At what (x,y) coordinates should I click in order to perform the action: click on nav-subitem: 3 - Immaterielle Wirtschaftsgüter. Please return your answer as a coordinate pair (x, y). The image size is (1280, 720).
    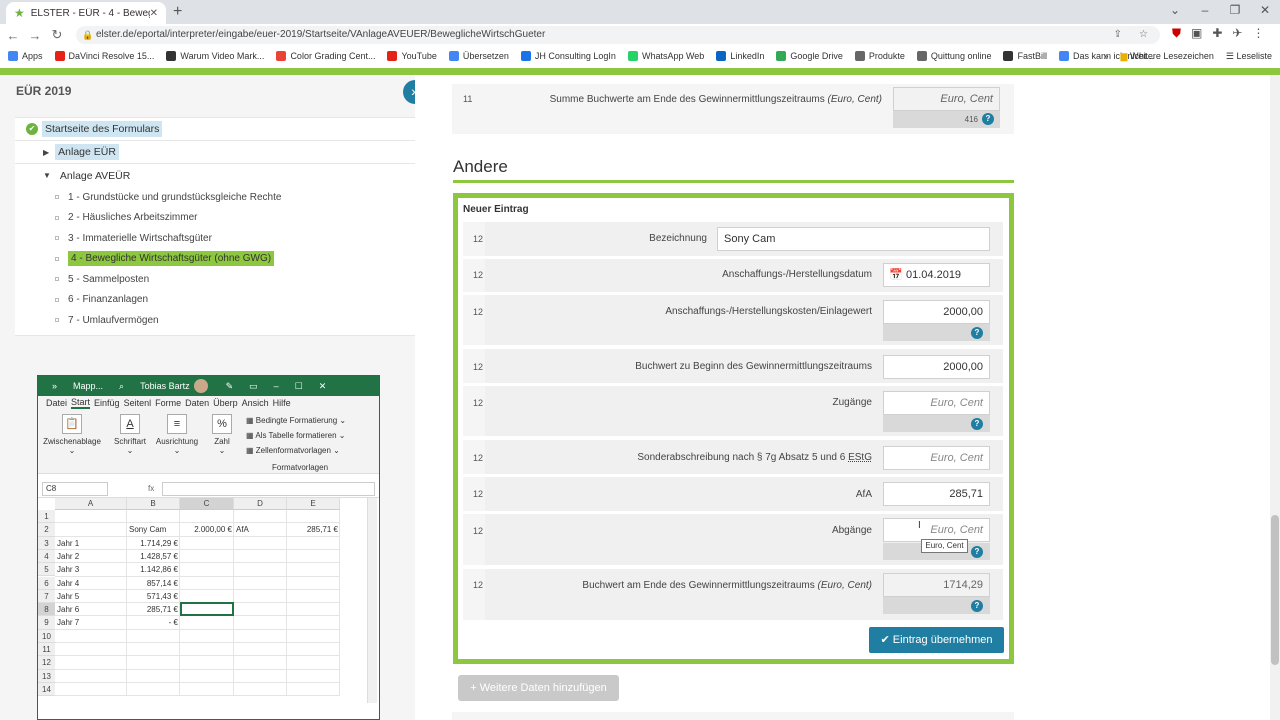
    Looking at the image, I should click on (215, 238).